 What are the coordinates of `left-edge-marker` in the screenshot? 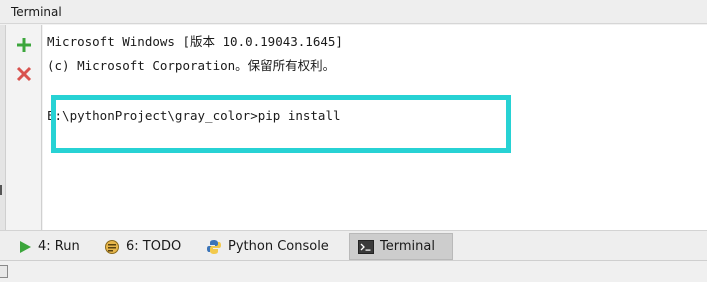 It's located at (1, 190).